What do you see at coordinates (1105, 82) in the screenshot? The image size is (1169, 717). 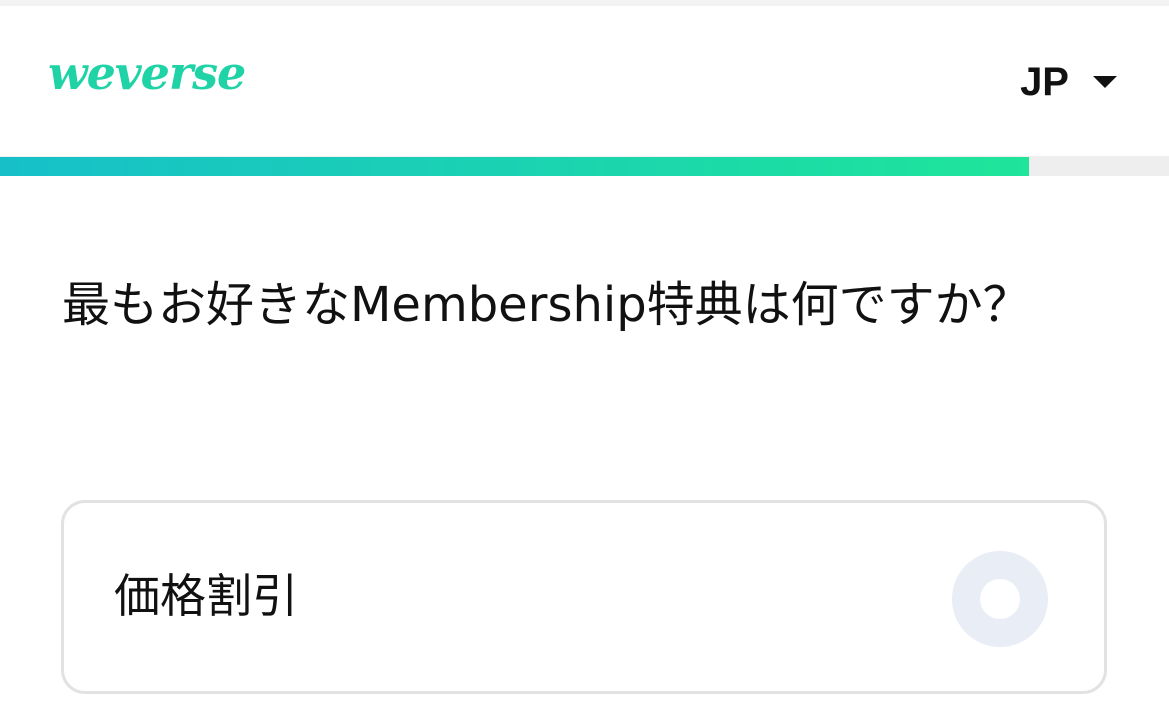 I see `caret-down-icon` at bounding box center [1105, 82].